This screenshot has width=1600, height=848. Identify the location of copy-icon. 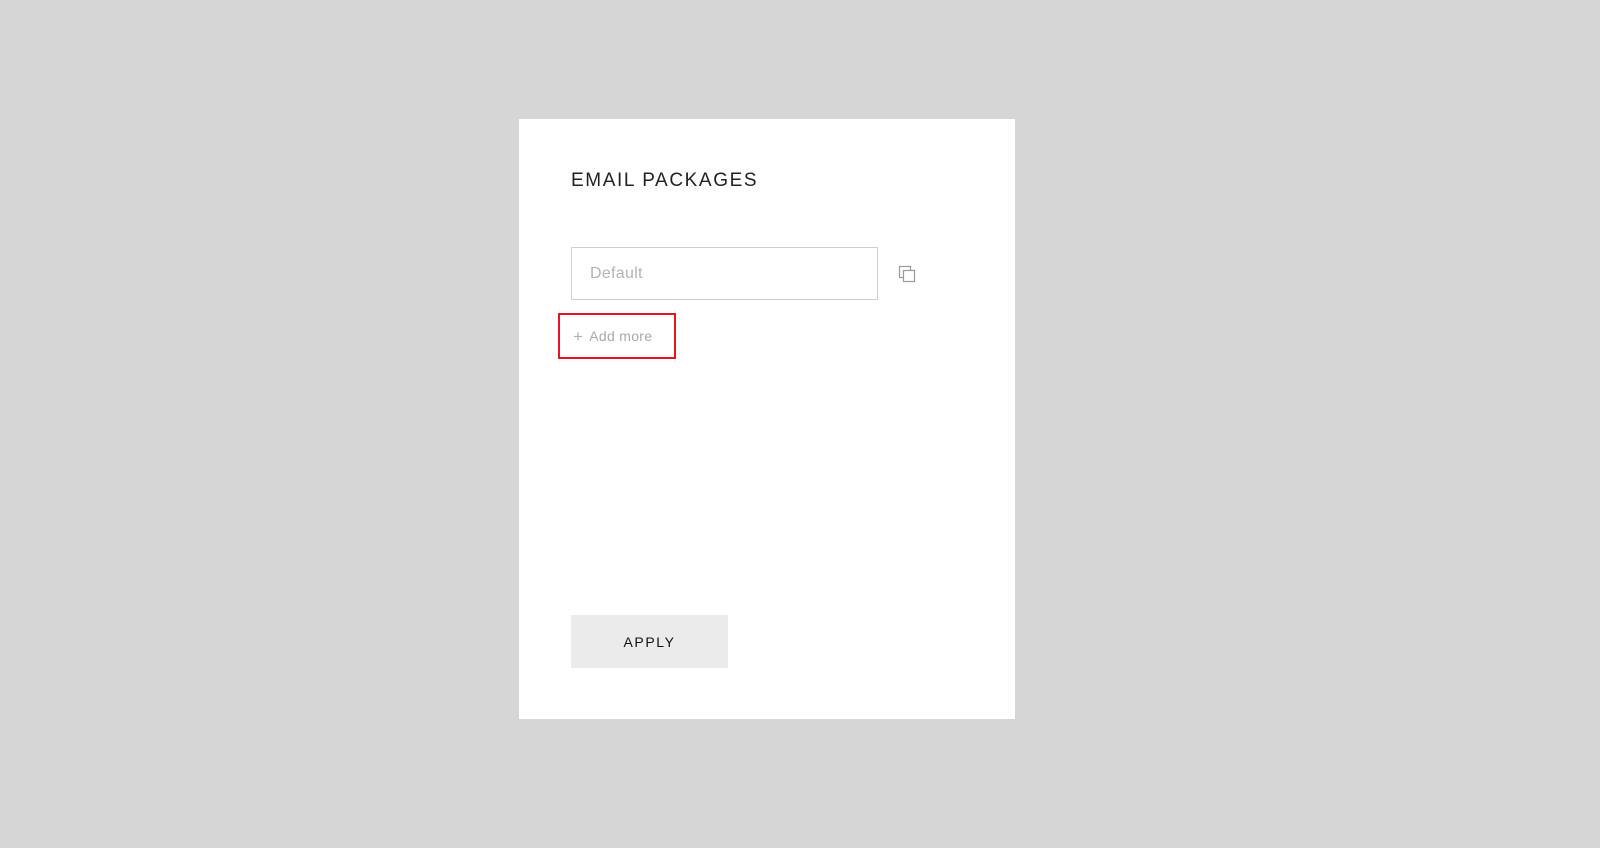
(907, 274).